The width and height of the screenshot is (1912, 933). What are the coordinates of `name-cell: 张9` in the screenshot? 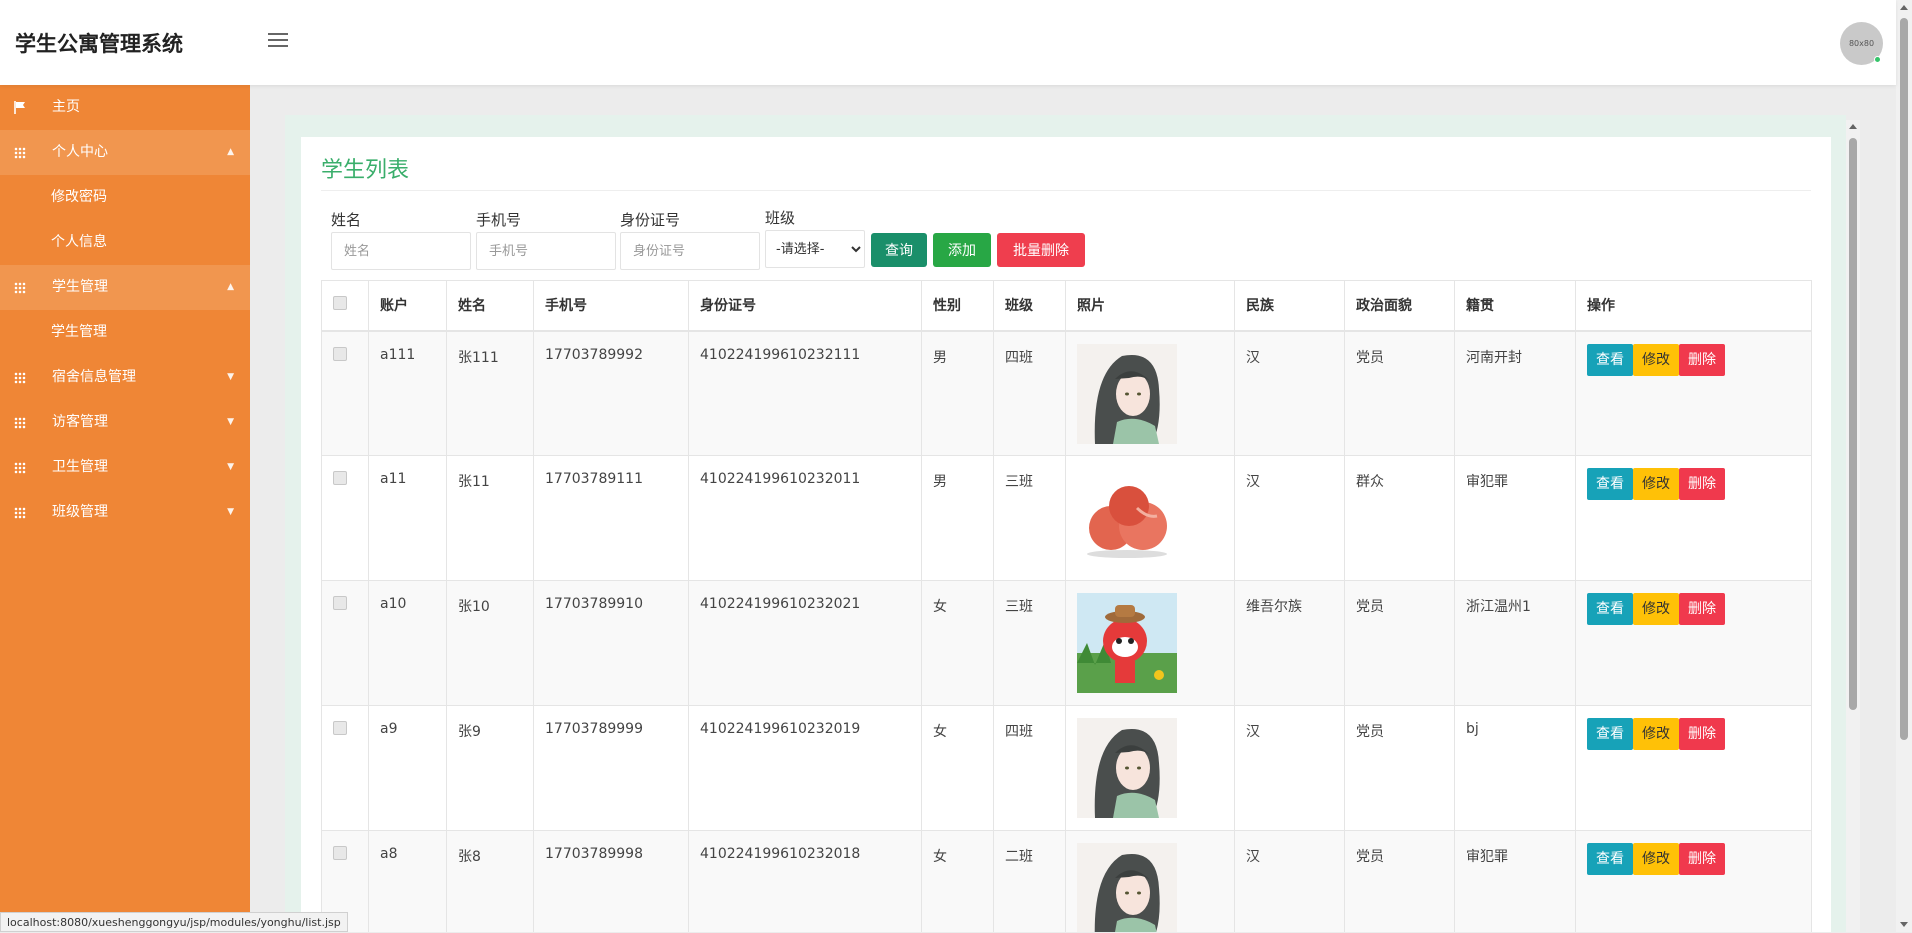 It's located at (490, 768).